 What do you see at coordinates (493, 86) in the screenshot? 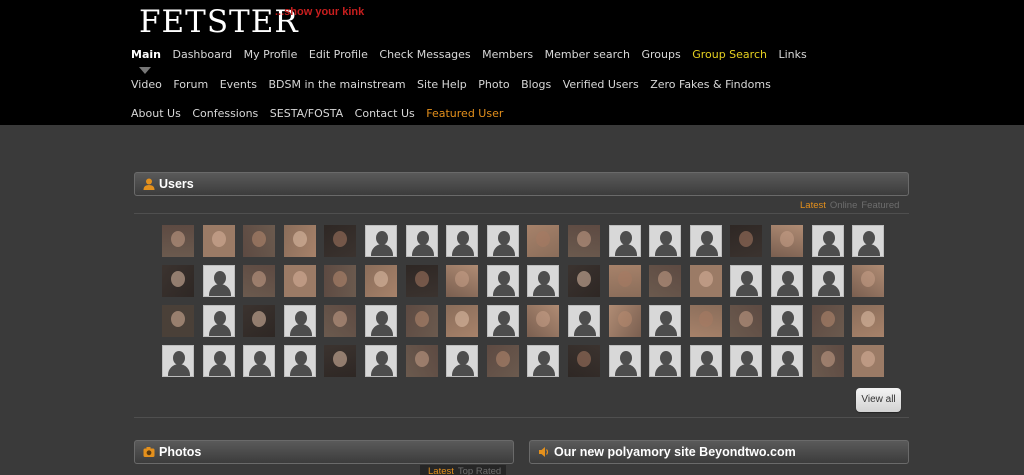
I see `nav-photo: Photo` at bounding box center [493, 86].